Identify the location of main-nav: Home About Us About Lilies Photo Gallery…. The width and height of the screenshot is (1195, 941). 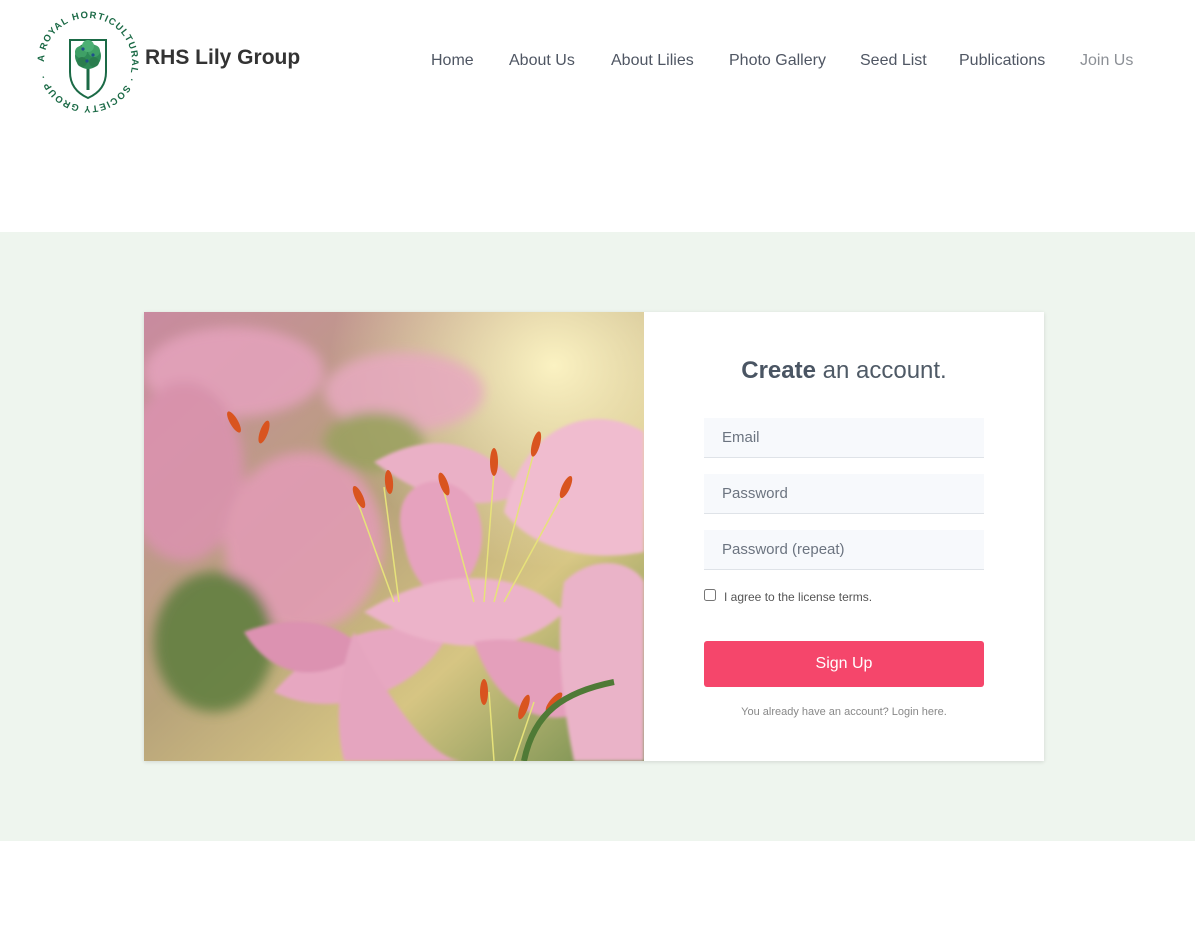
(597, 62).